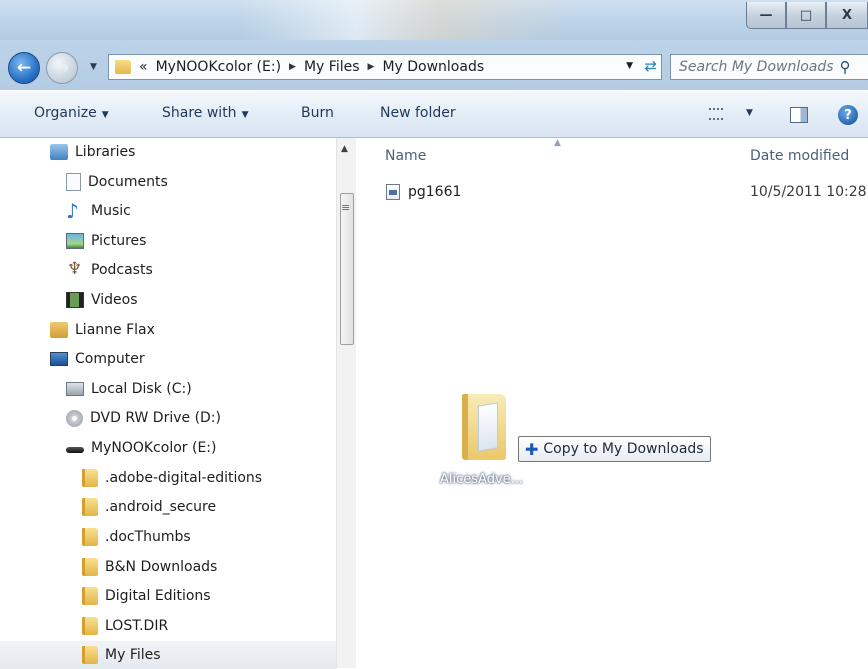  Describe the element at coordinates (155, 418) in the screenshot. I see `tree-item-label: DVD RW Drive (D:)` at that location.